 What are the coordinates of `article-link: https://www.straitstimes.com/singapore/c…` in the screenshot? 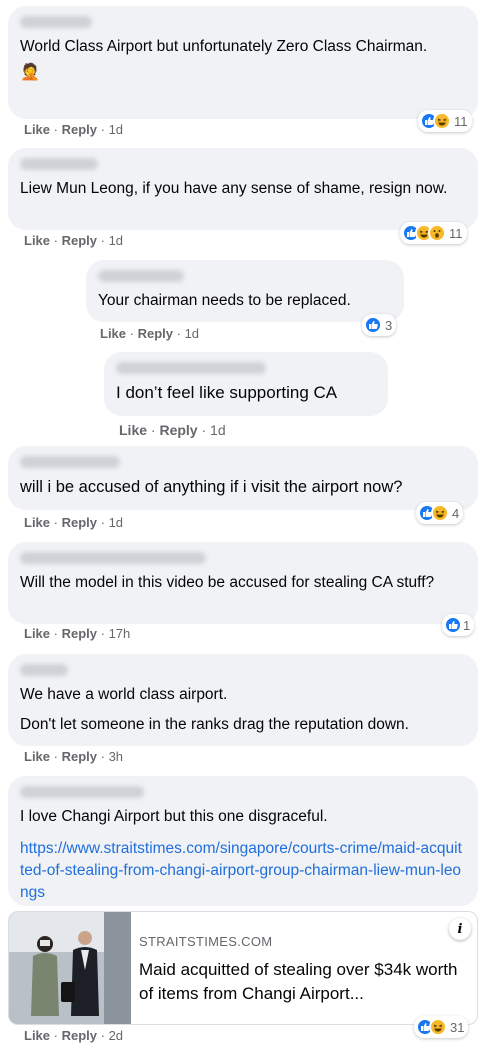 It's located at (243, 871).